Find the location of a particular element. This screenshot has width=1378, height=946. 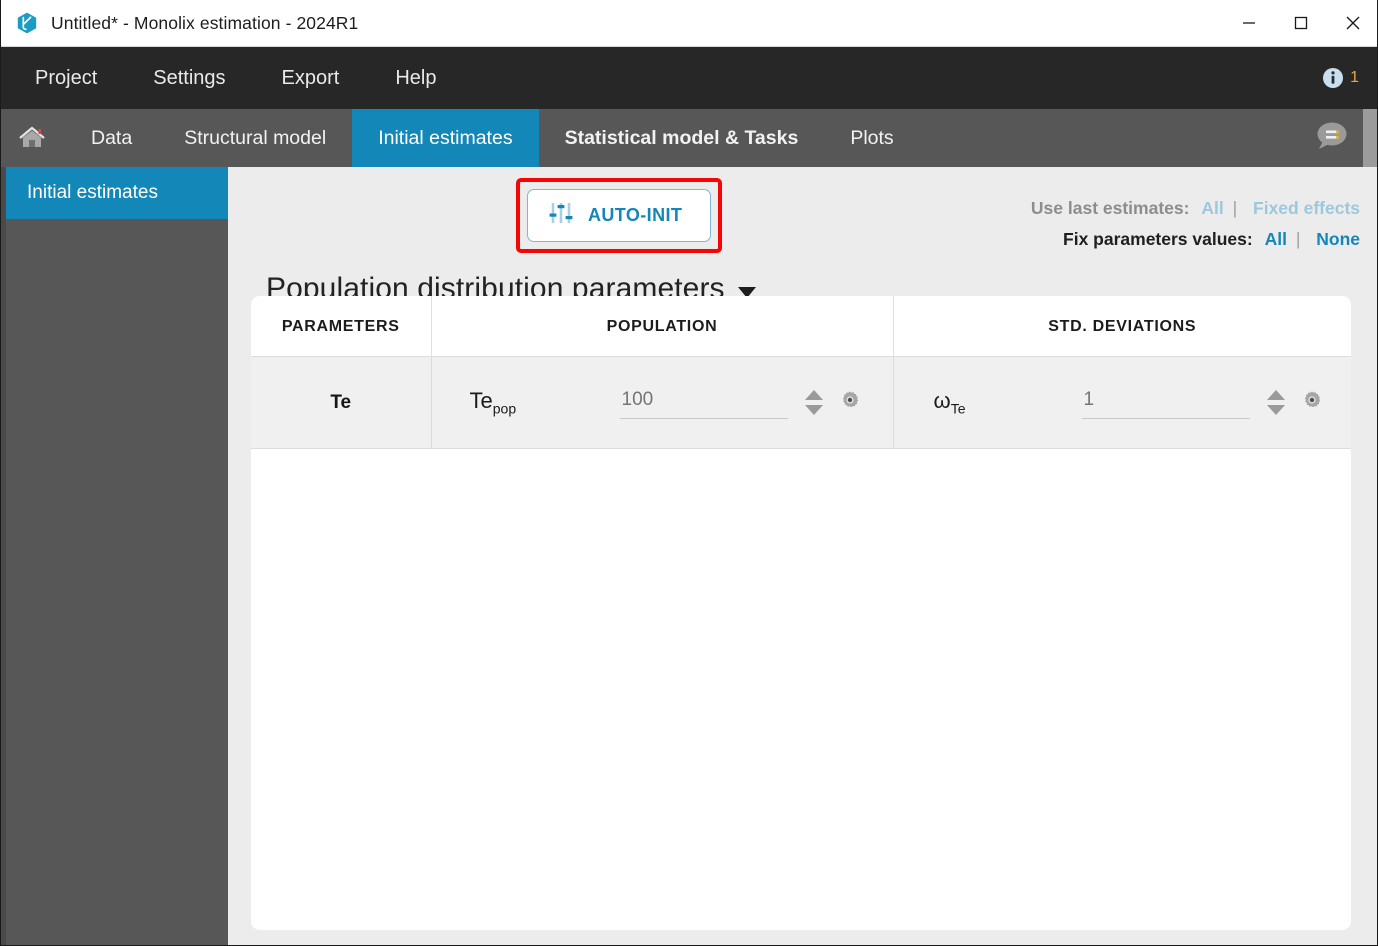

auto-init-label: AUTO-INIT is located at coordinates (635, 215).